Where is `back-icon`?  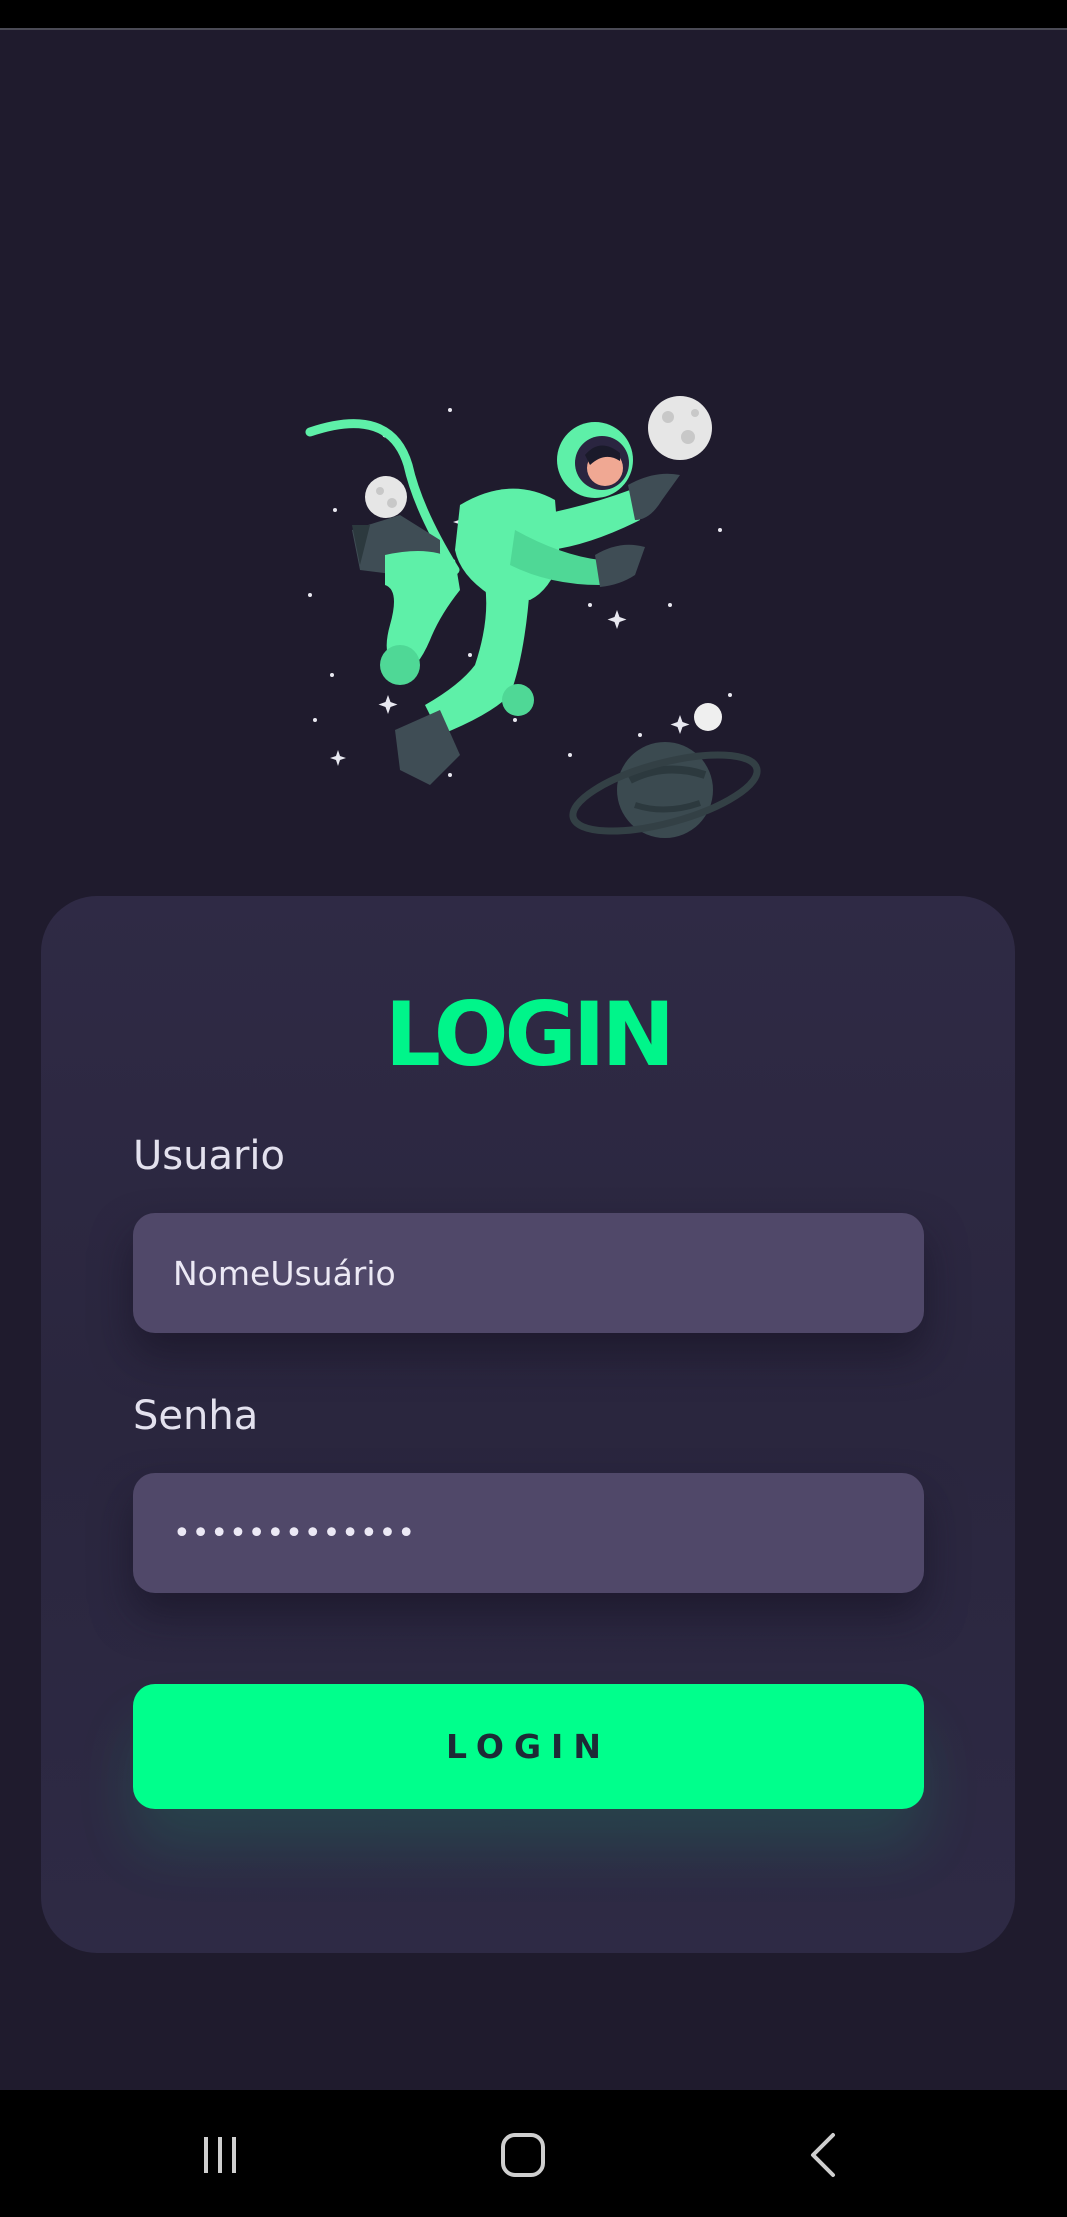 back-icon is located at coordinates (823, 2155).